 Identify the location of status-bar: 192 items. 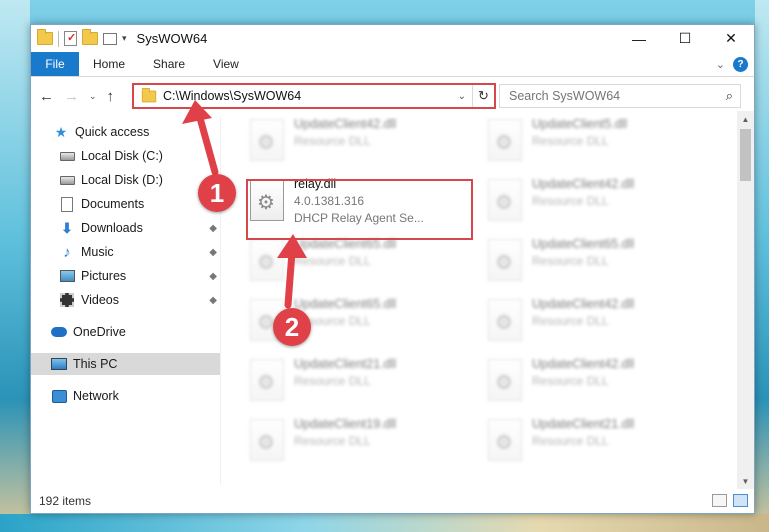
(392, 501).